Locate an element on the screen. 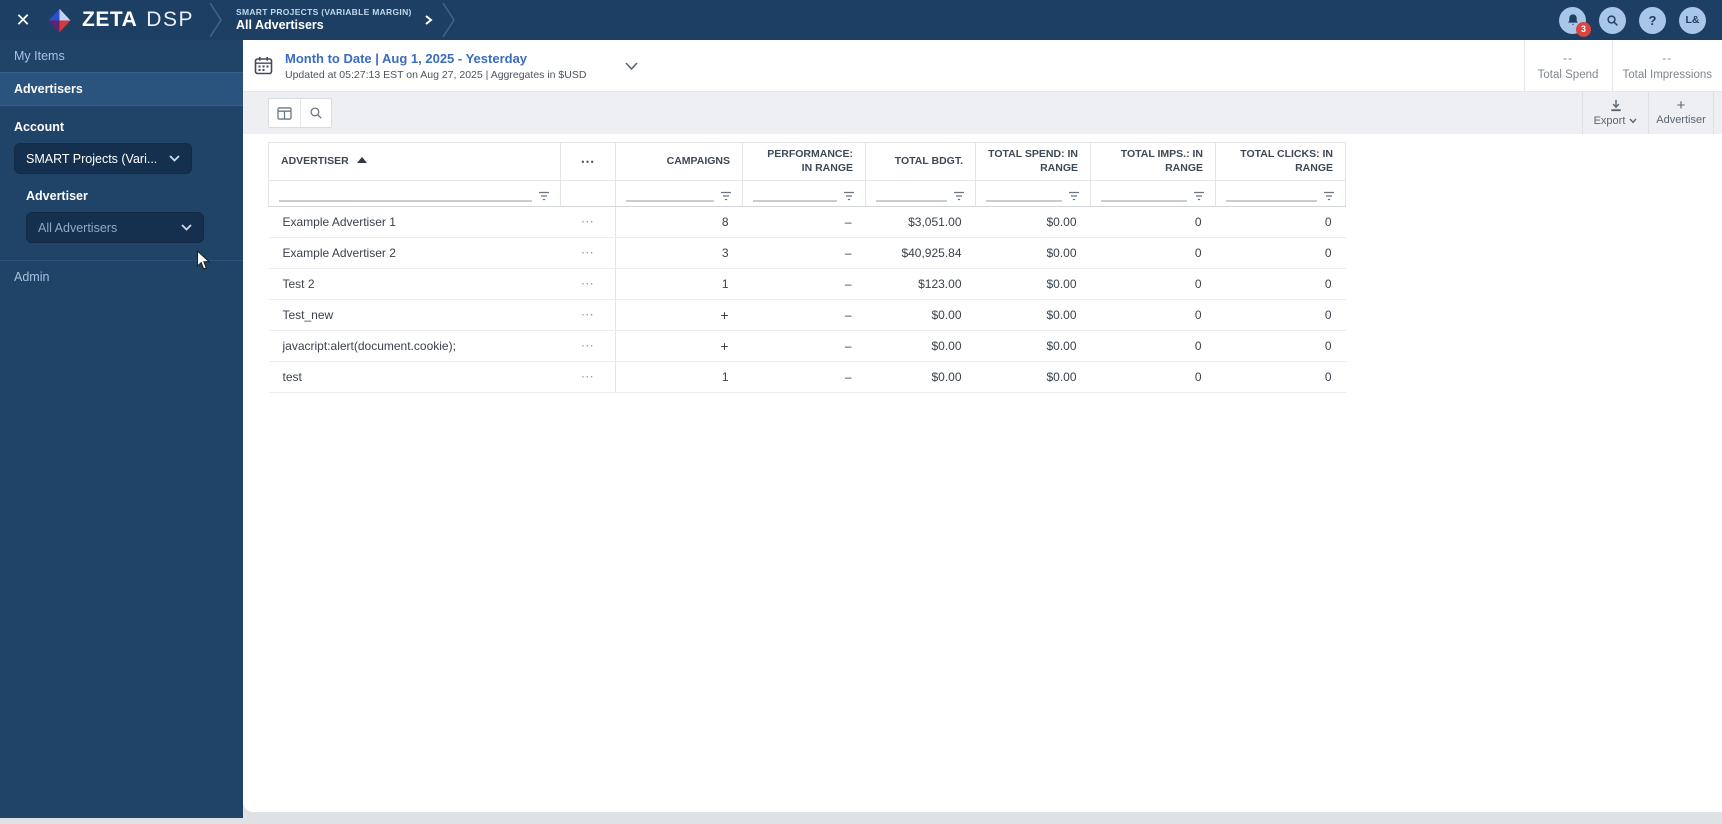 Image resolution: width=1722 pixels, height=824 pixels. column-header-performance: PERFORMANCE: IN RANGE is located at coordinates (804, 161).